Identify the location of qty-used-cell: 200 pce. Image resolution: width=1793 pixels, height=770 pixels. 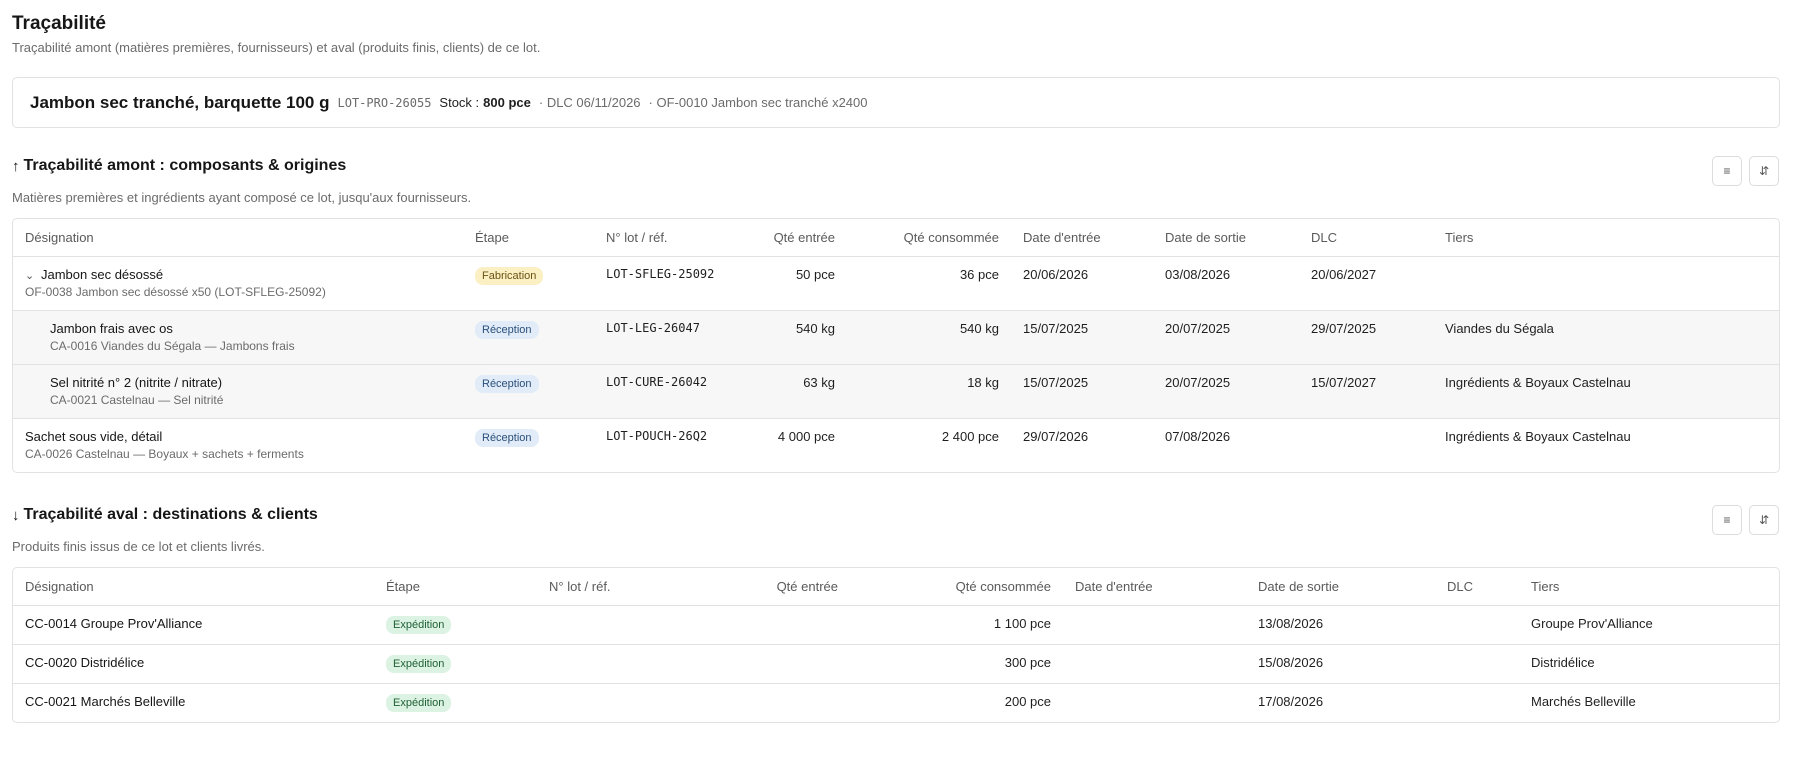
(1027, 701).